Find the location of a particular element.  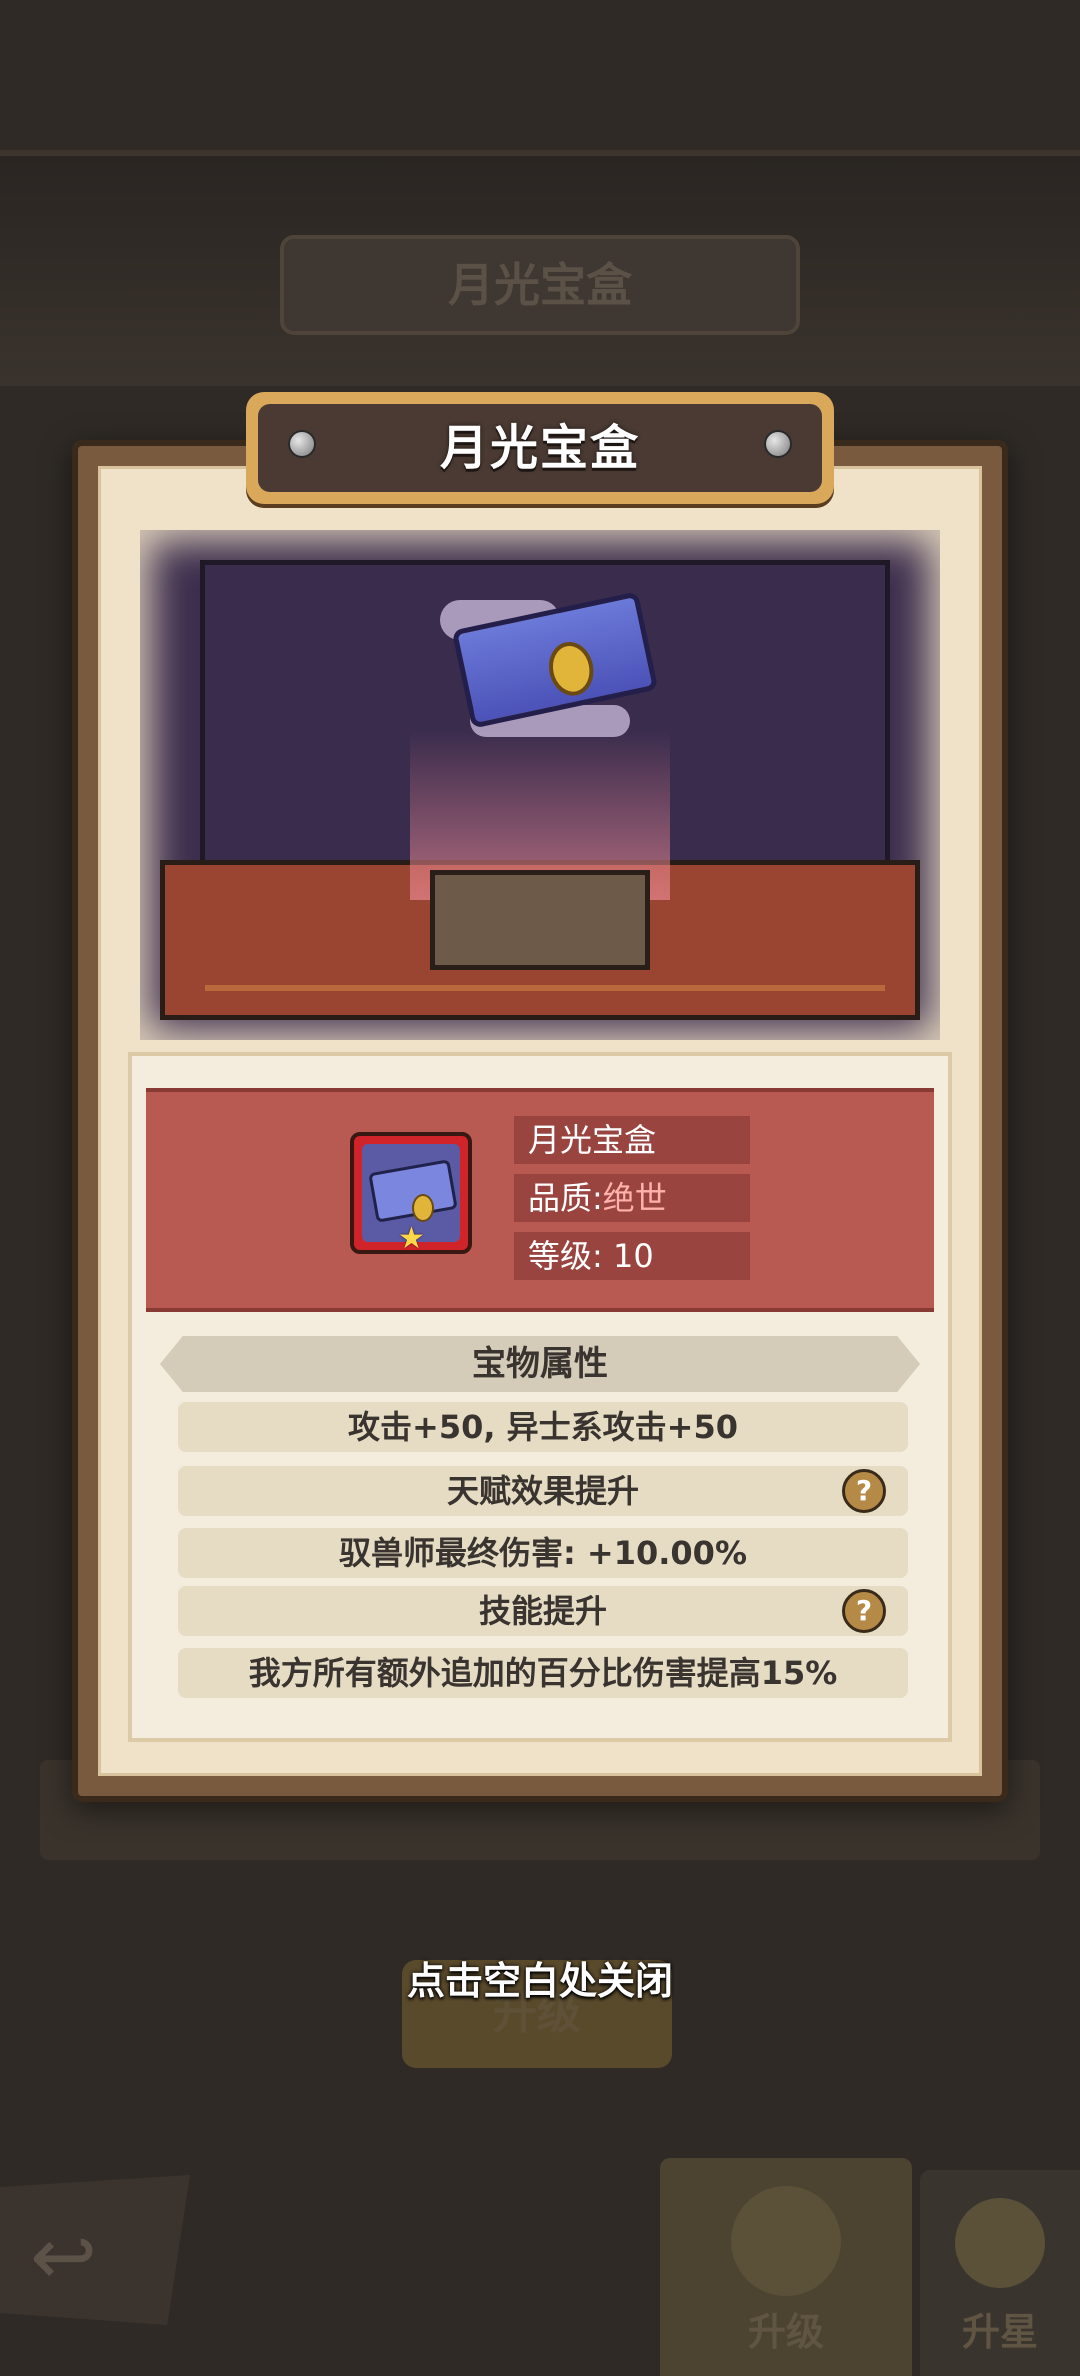

stat-row: 天赋效果提升 ? is located at coordinates (543, 1491).